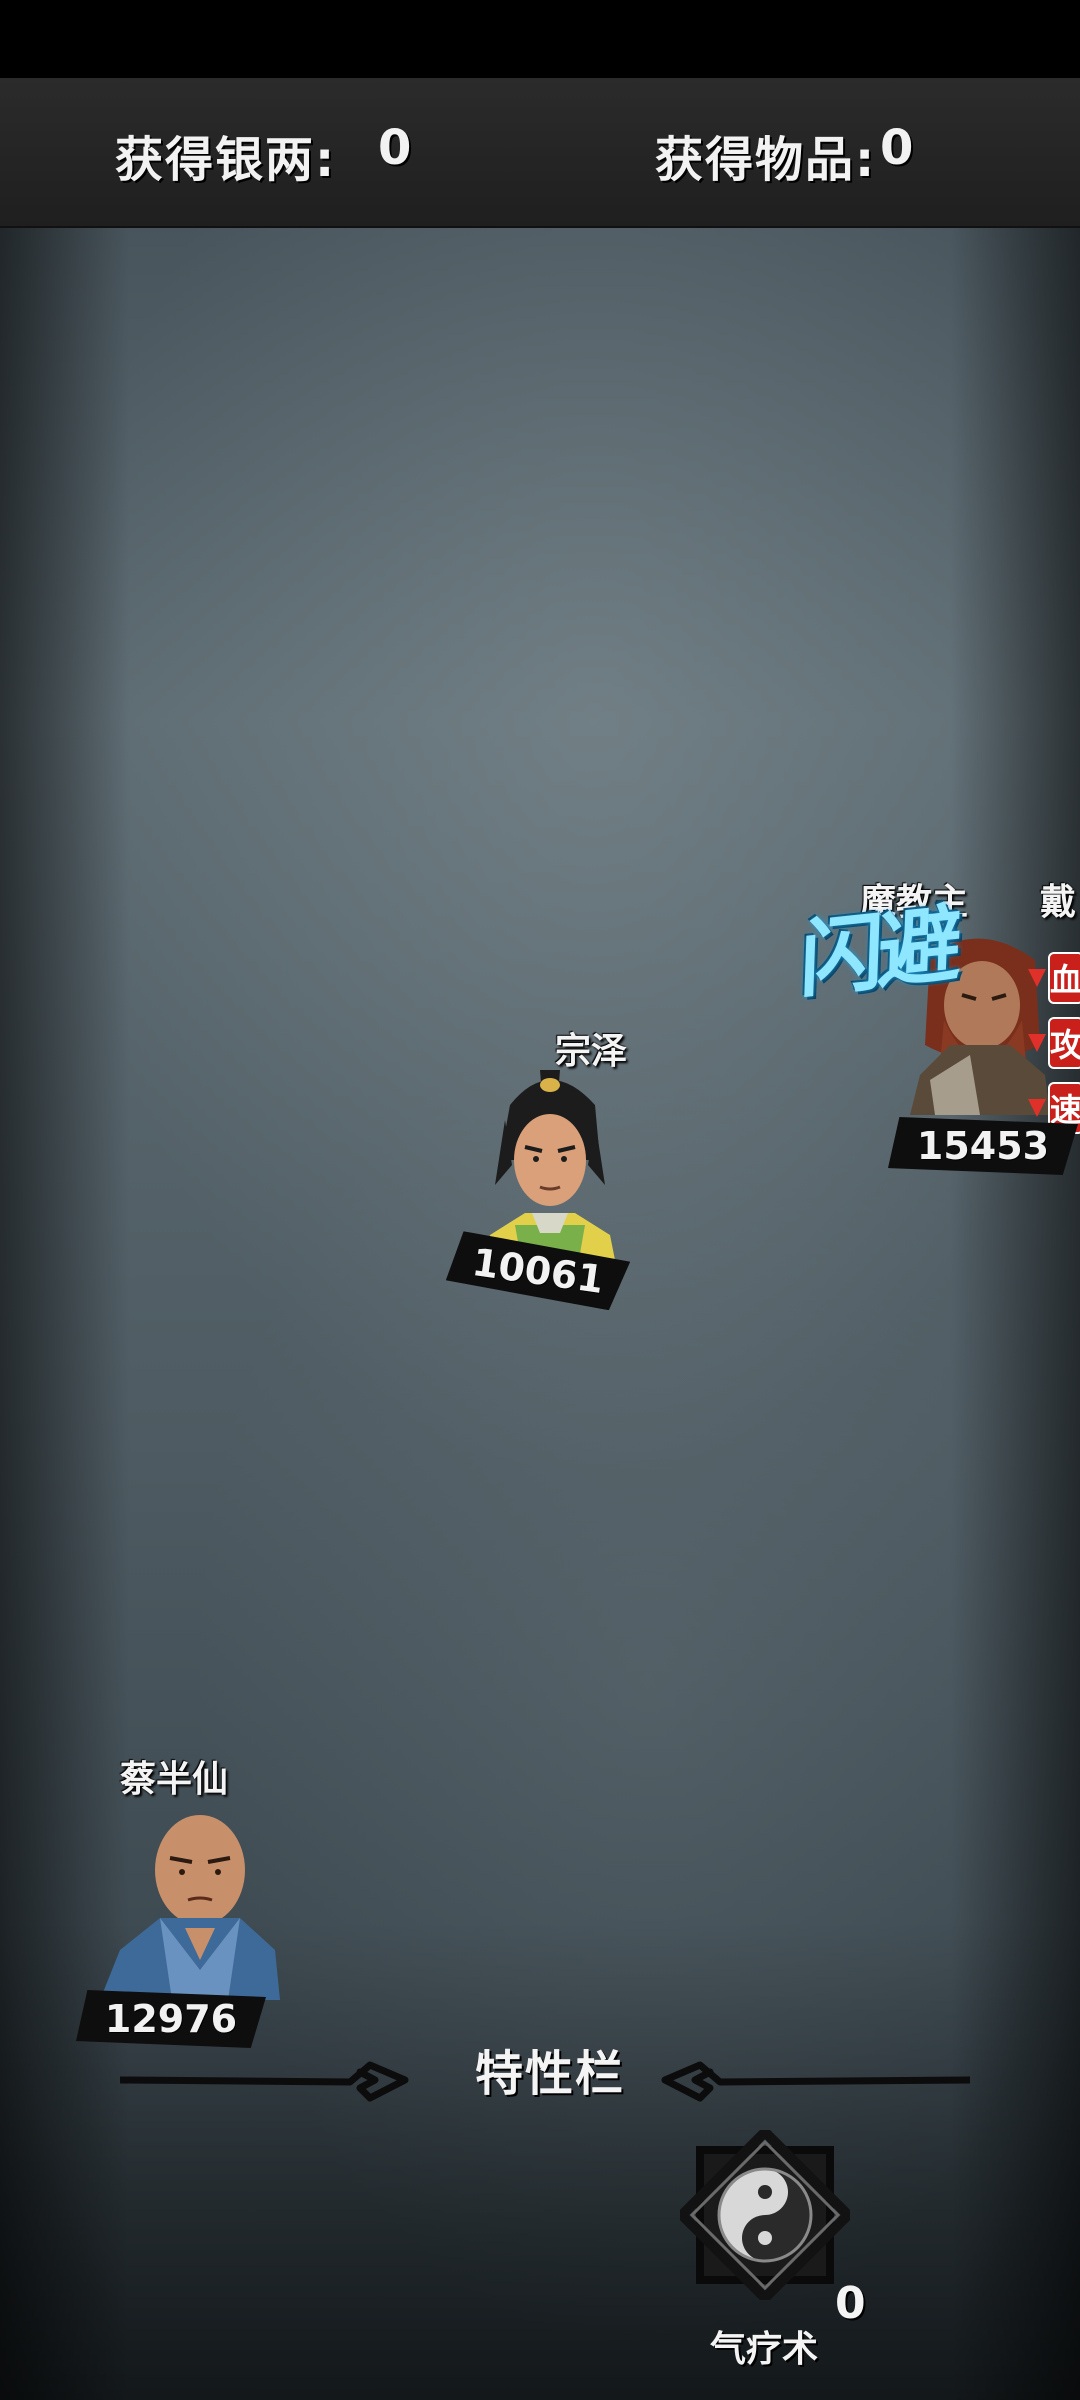 The image size is (1080, 2400). Describe the element at coordinates (766, 160) in the screenshot. I see `items-label: 获得物品:` at that location.